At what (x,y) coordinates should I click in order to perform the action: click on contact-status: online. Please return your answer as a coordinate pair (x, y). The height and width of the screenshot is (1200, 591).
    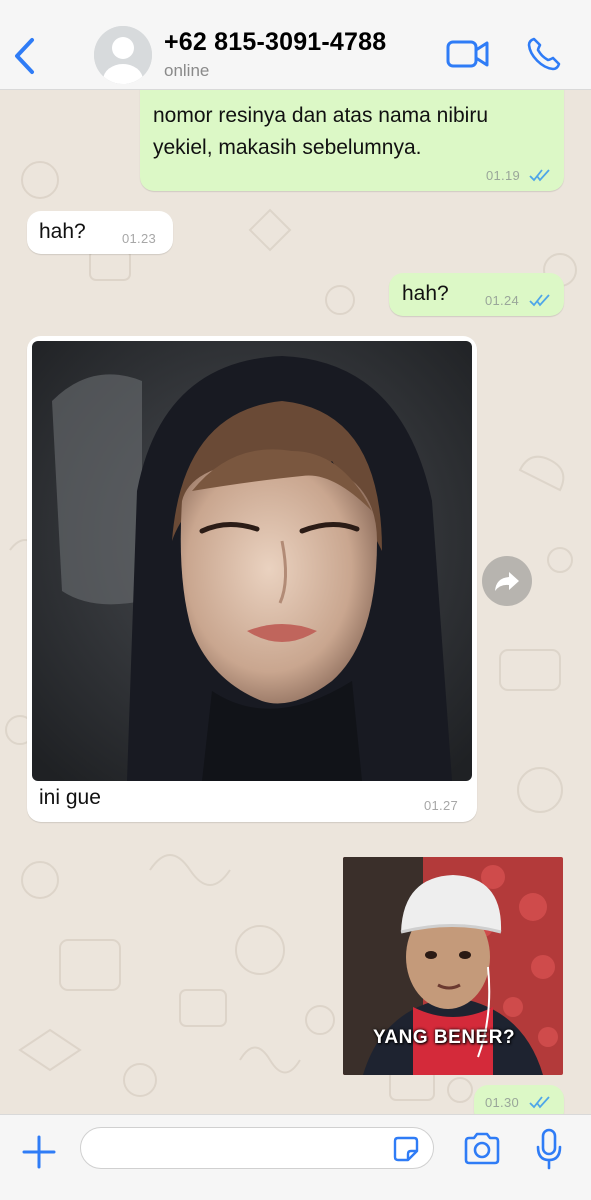
    Looking at the image, I should click on (187, 70).